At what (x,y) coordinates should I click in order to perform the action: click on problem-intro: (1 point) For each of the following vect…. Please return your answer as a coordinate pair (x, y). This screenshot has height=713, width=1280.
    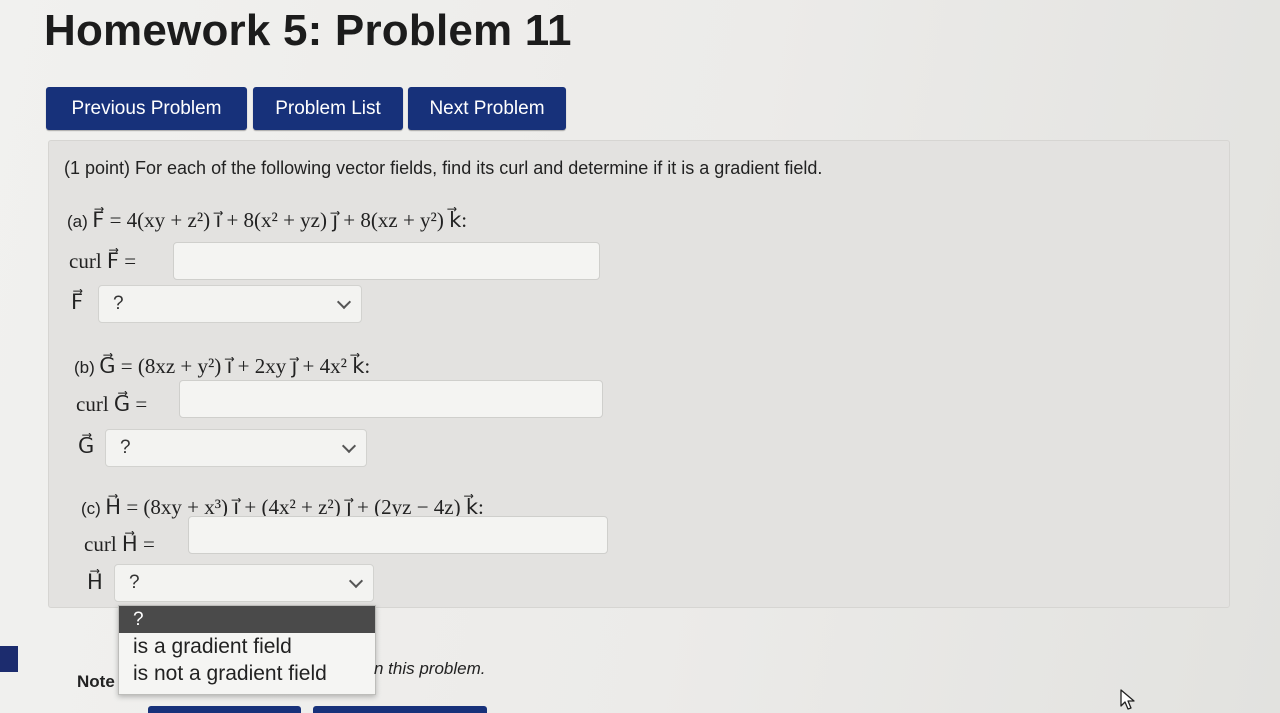
    Looking at the image, I should click on (443, 168).